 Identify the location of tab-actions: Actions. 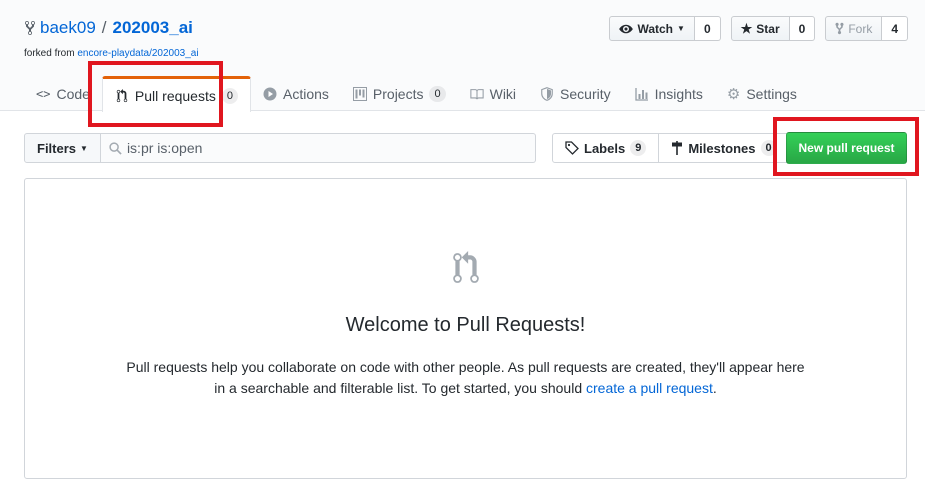
(296, 93).